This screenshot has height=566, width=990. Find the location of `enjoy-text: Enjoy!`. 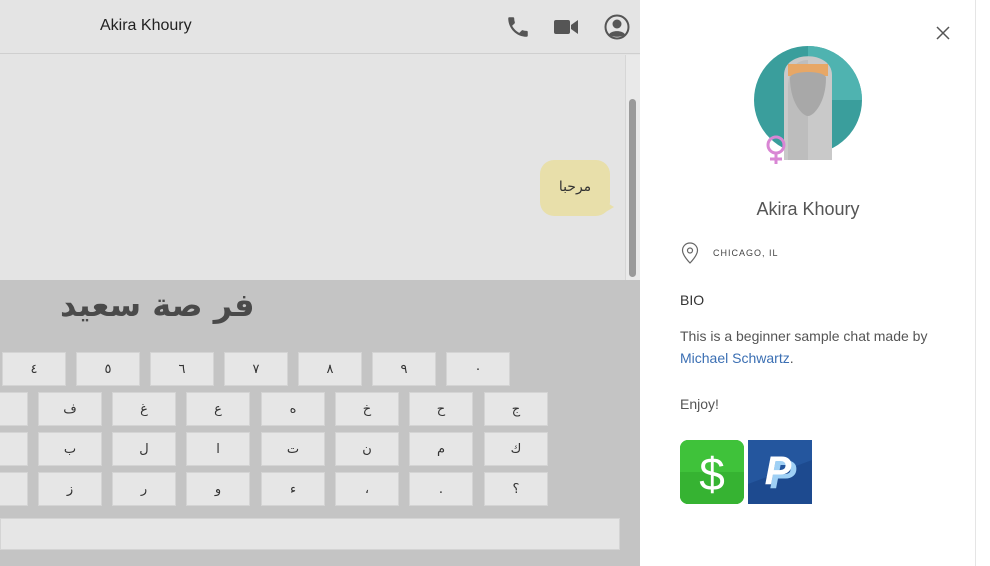

enjoy-text: Enjoy! is located at coordinates (699, 404).